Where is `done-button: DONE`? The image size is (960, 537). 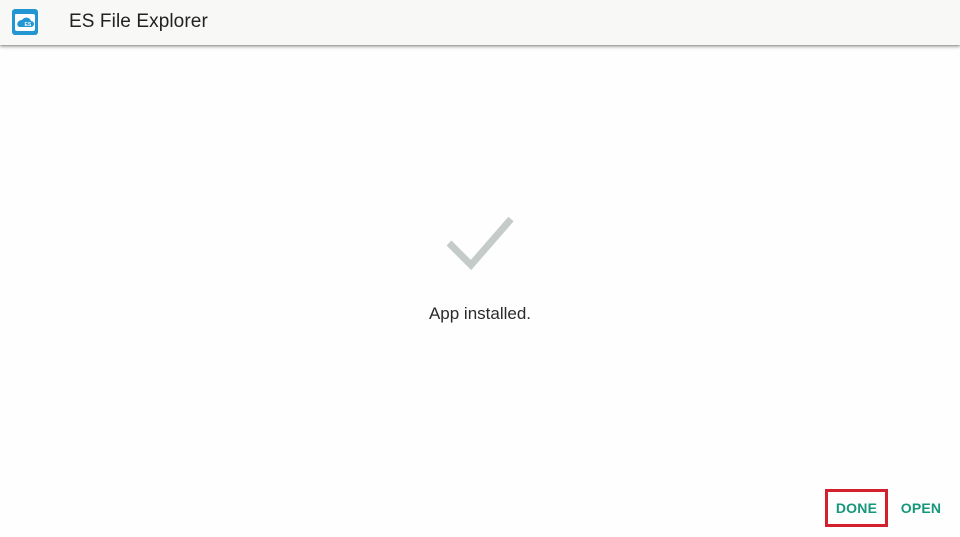 done-button: DONE is located at coordinates (856, 508).